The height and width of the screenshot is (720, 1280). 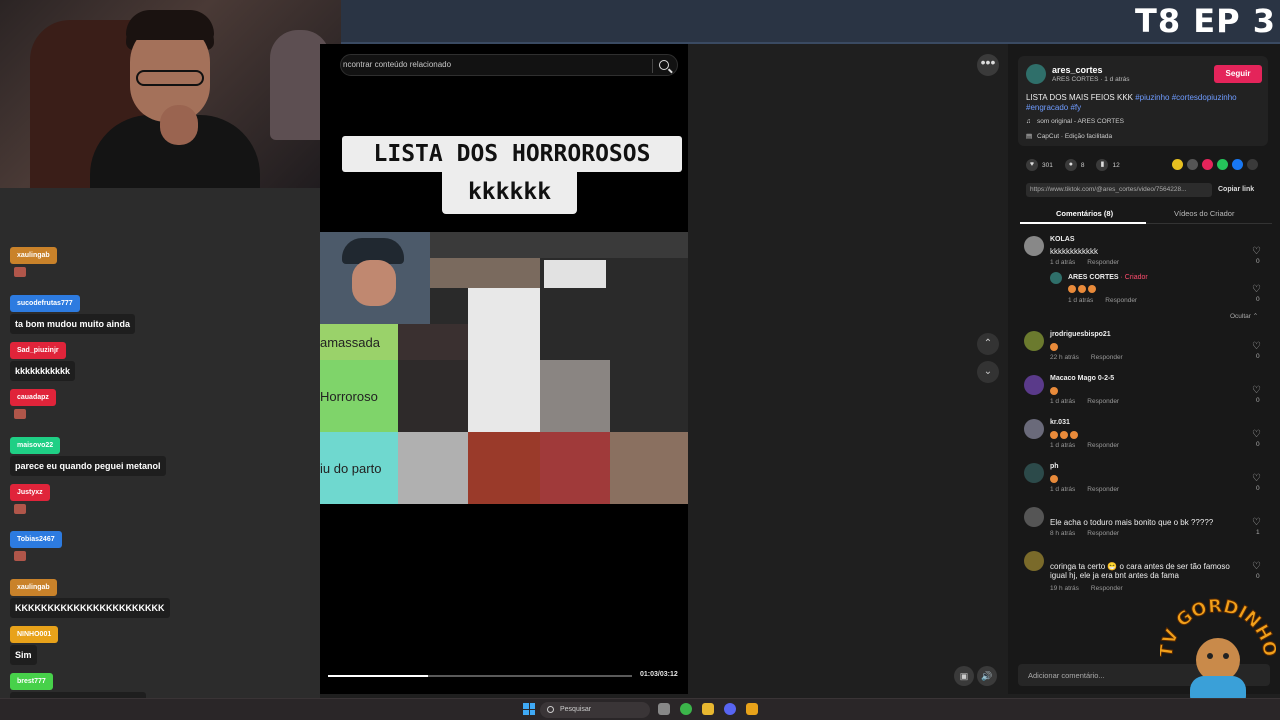 What do you see at coordinates (1102, 165) in the screenshot?
I see `bookmark-icon: ▮` at bounding box center [1102, 165].